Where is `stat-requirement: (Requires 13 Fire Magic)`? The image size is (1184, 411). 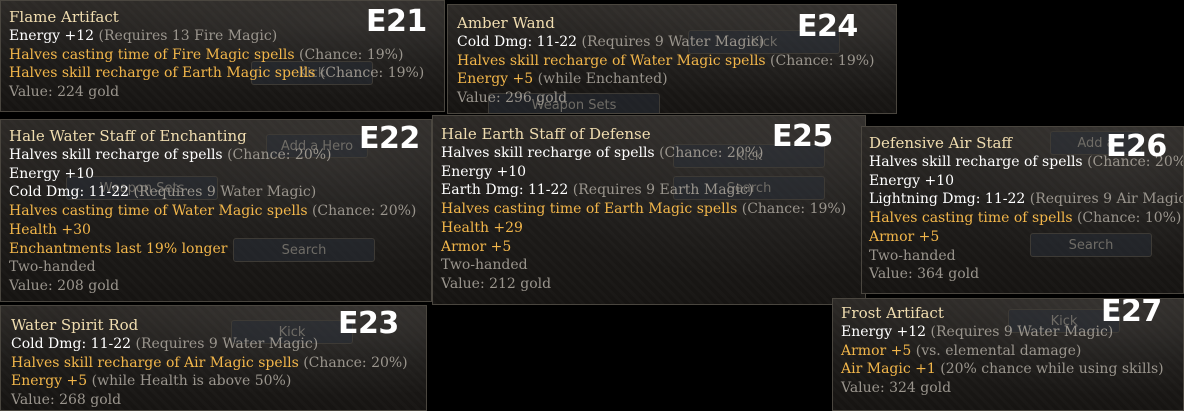 stat-requirement: (Requires 13 Fire Magic) is located at coordinates (186, 36).